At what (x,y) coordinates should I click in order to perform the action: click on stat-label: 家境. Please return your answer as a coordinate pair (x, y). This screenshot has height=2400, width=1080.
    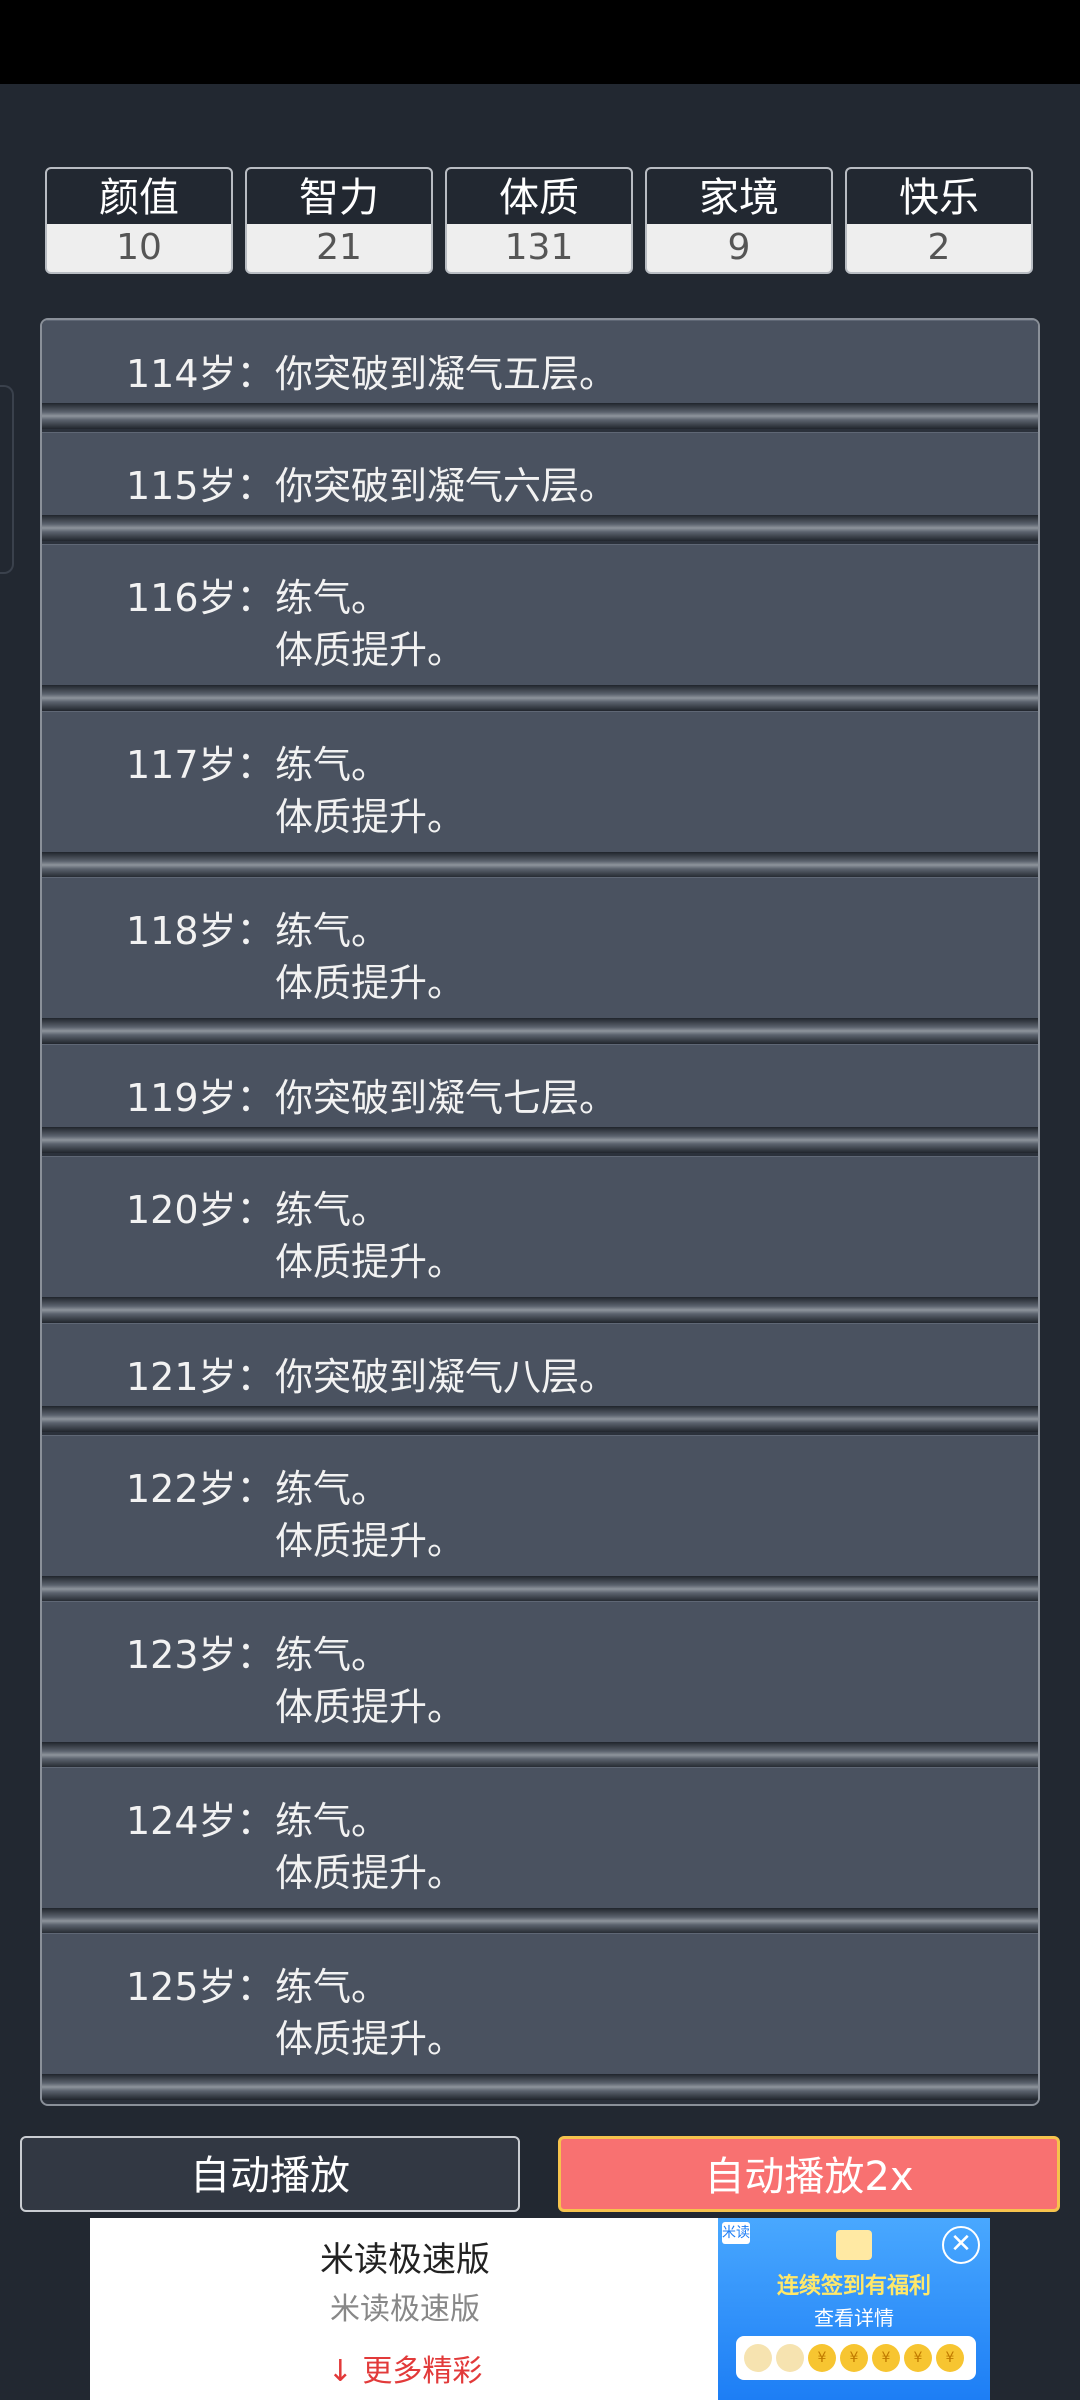
    Looking at the image, I should click on (739, 196).